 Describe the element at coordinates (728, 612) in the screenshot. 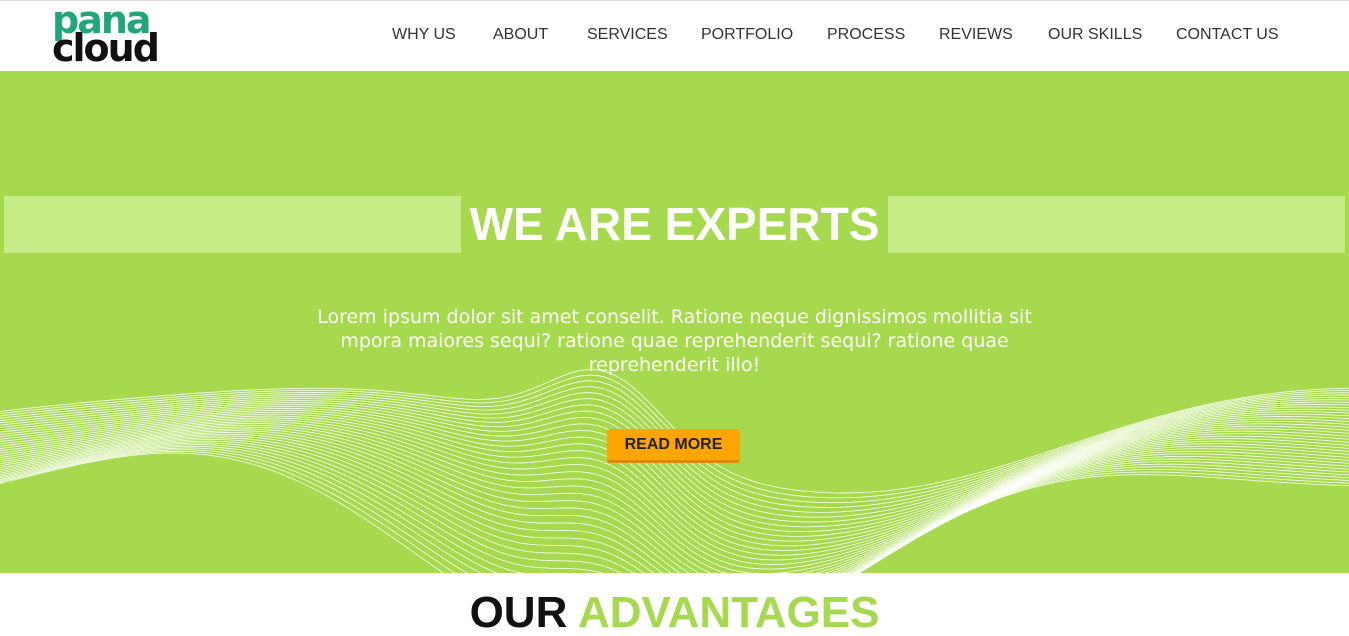

I see `advantages-title-part2: ADVANTAGES` at that location.